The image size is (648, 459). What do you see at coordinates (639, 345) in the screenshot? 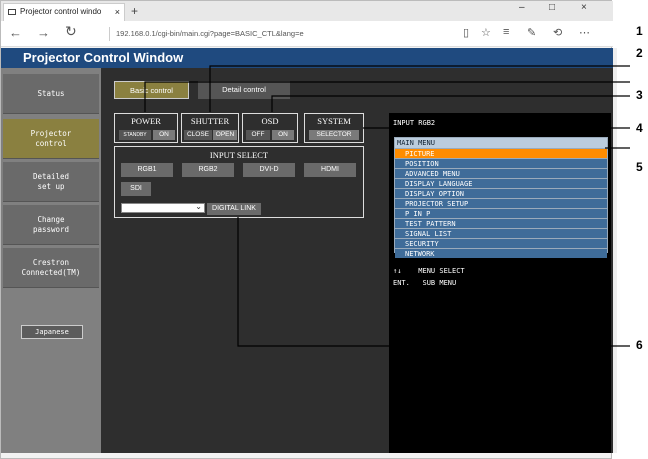
I see `callout-6: 6` at bounding box center [639, 345].